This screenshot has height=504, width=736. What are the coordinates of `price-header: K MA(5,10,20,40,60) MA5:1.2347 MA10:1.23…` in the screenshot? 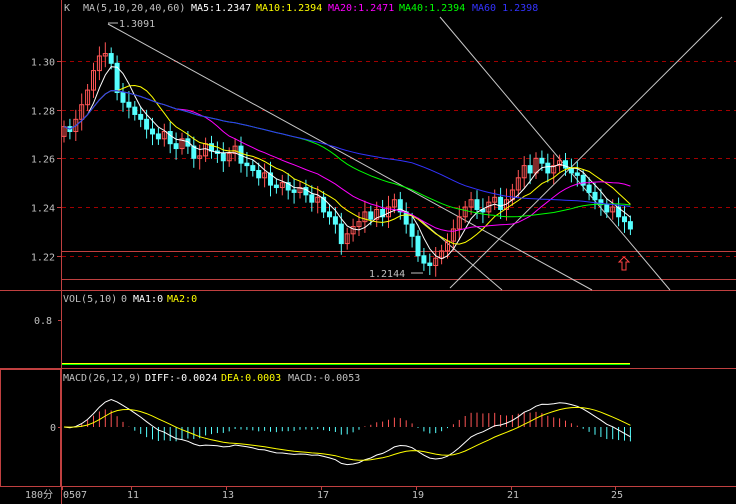 It's located at (301, 8).